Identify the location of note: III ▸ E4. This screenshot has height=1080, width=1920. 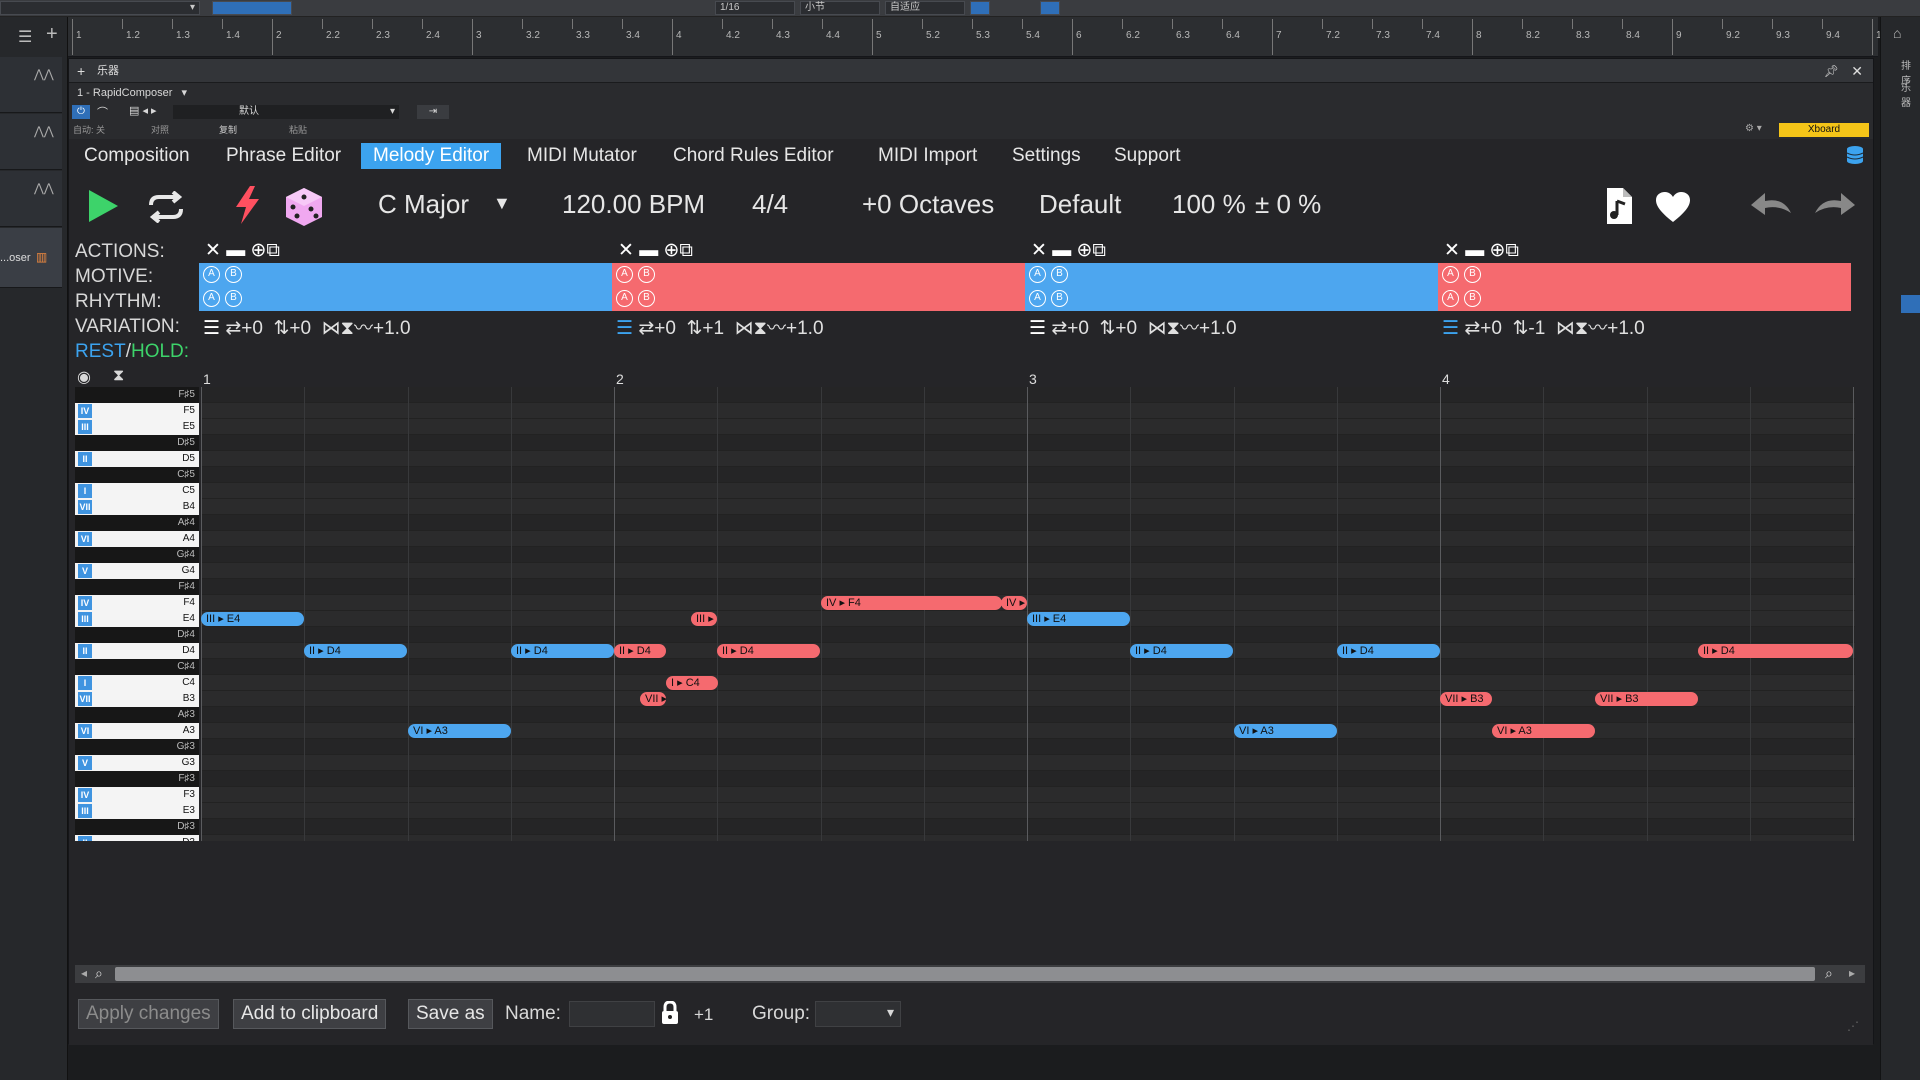
(1078, 619).